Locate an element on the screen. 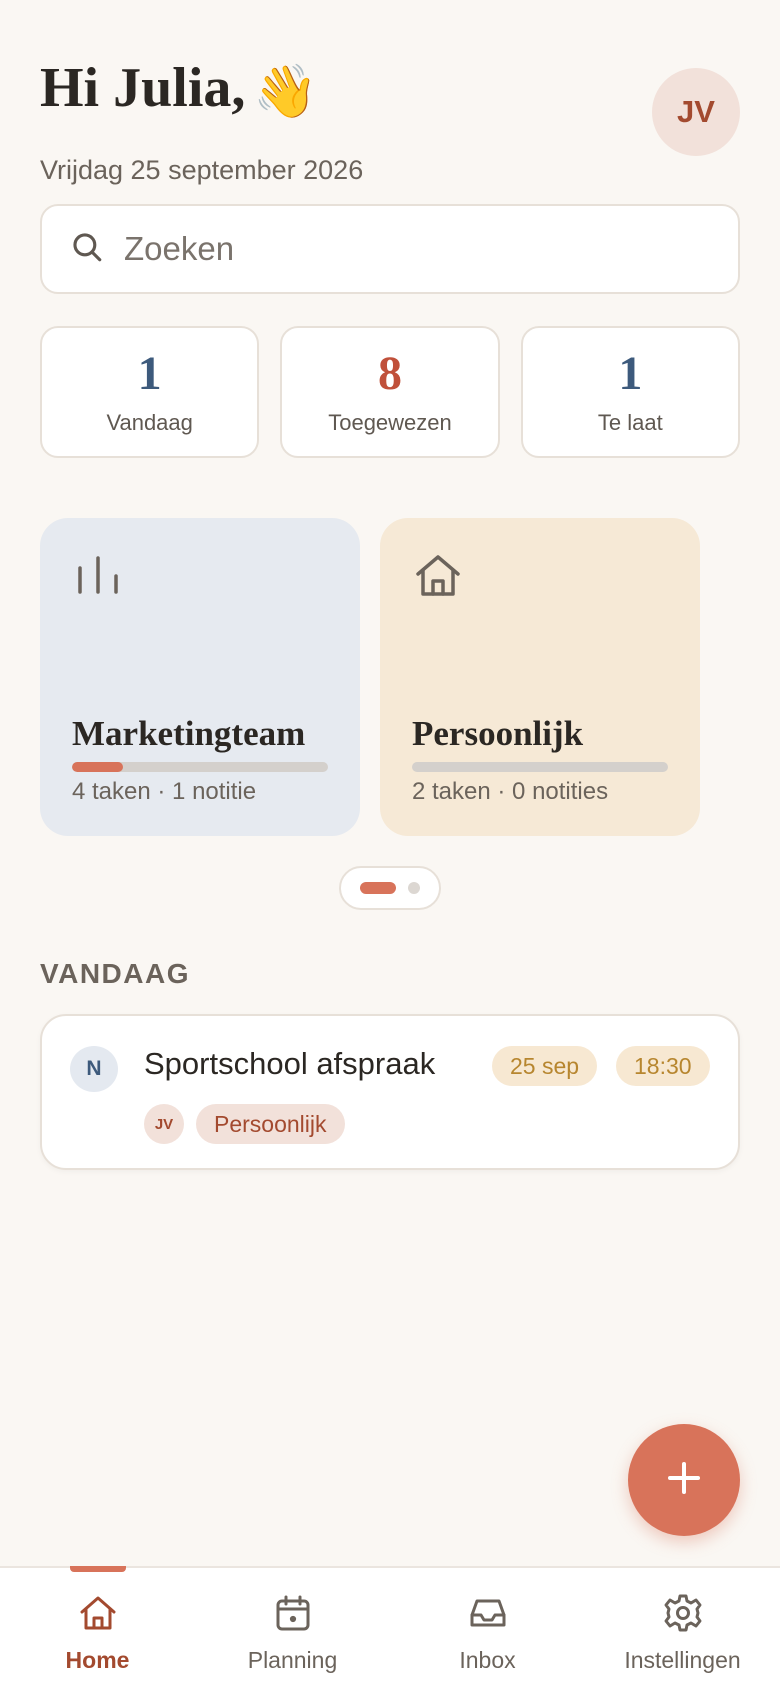 The height and width of the screenshot is (1688, 780). project-meta: 2 taken · 0 notities is located at coordinates (510, 791).